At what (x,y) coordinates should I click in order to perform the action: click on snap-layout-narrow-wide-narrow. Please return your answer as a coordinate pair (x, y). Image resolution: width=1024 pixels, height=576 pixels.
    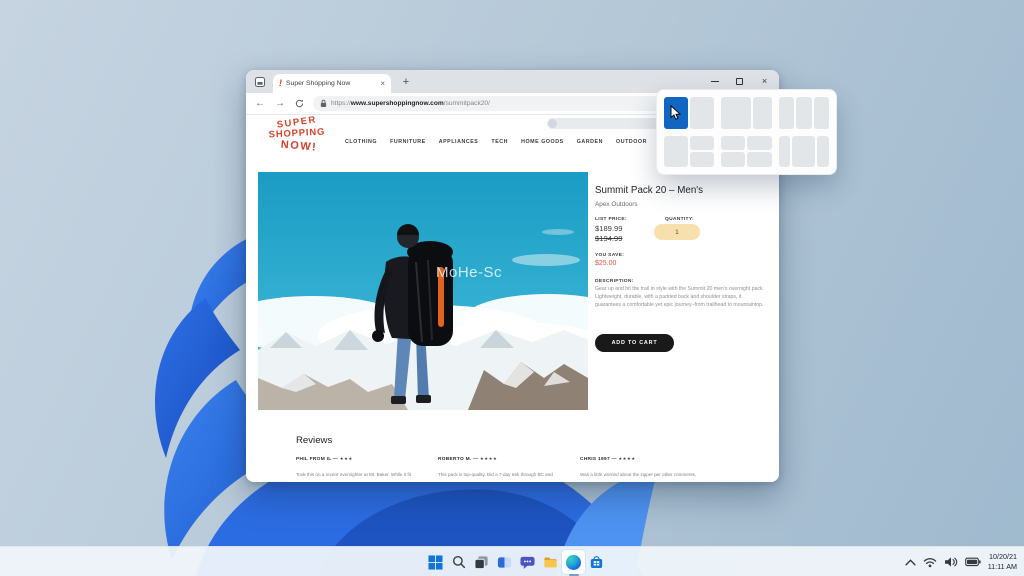
    Looking at the image, I should click on (803, 151).